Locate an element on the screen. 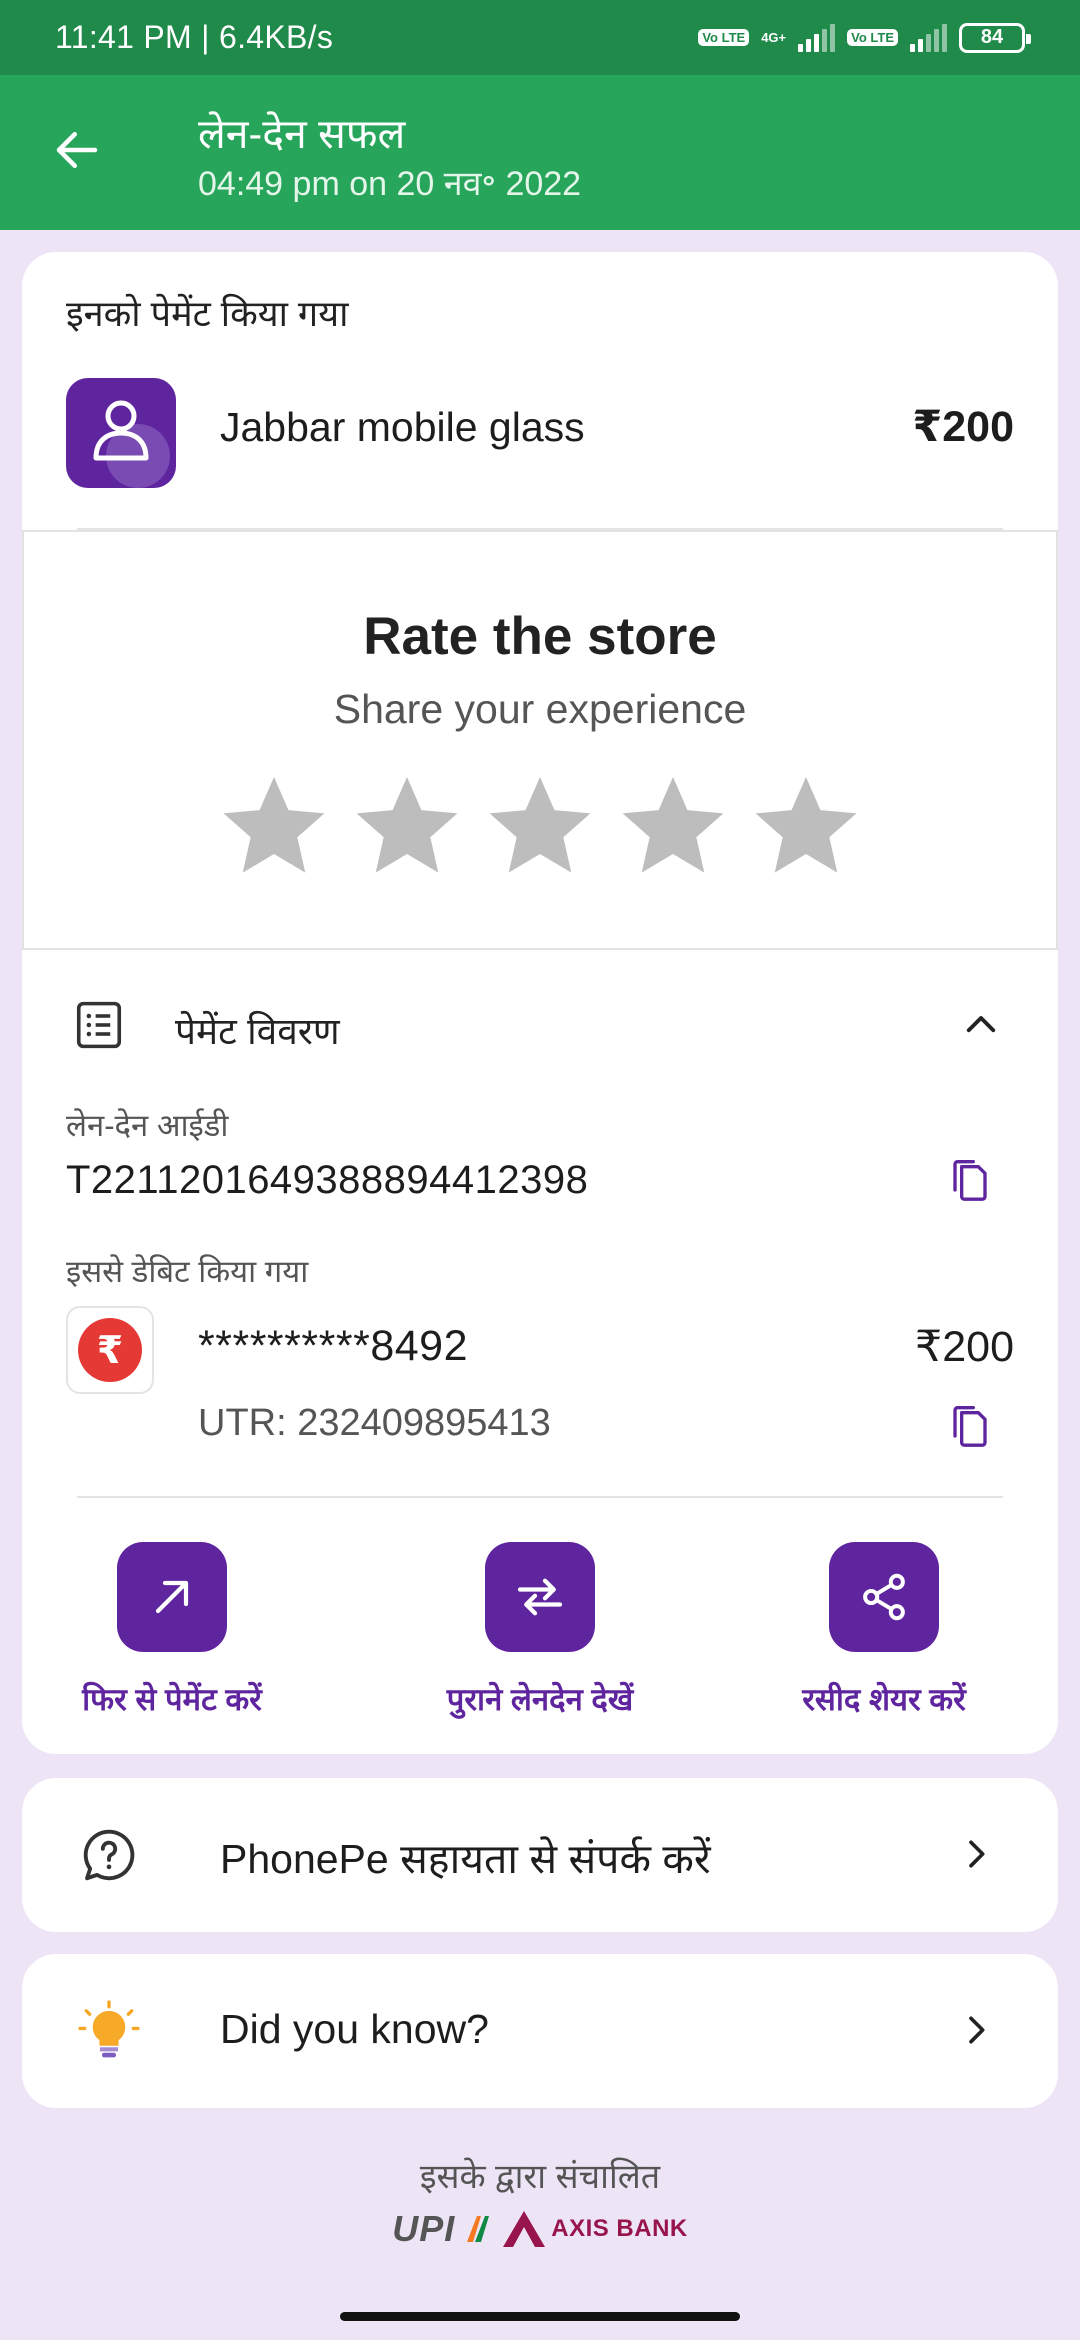  action-label: फिर से पेमेंट करें is located at coordinates (172, 1699).